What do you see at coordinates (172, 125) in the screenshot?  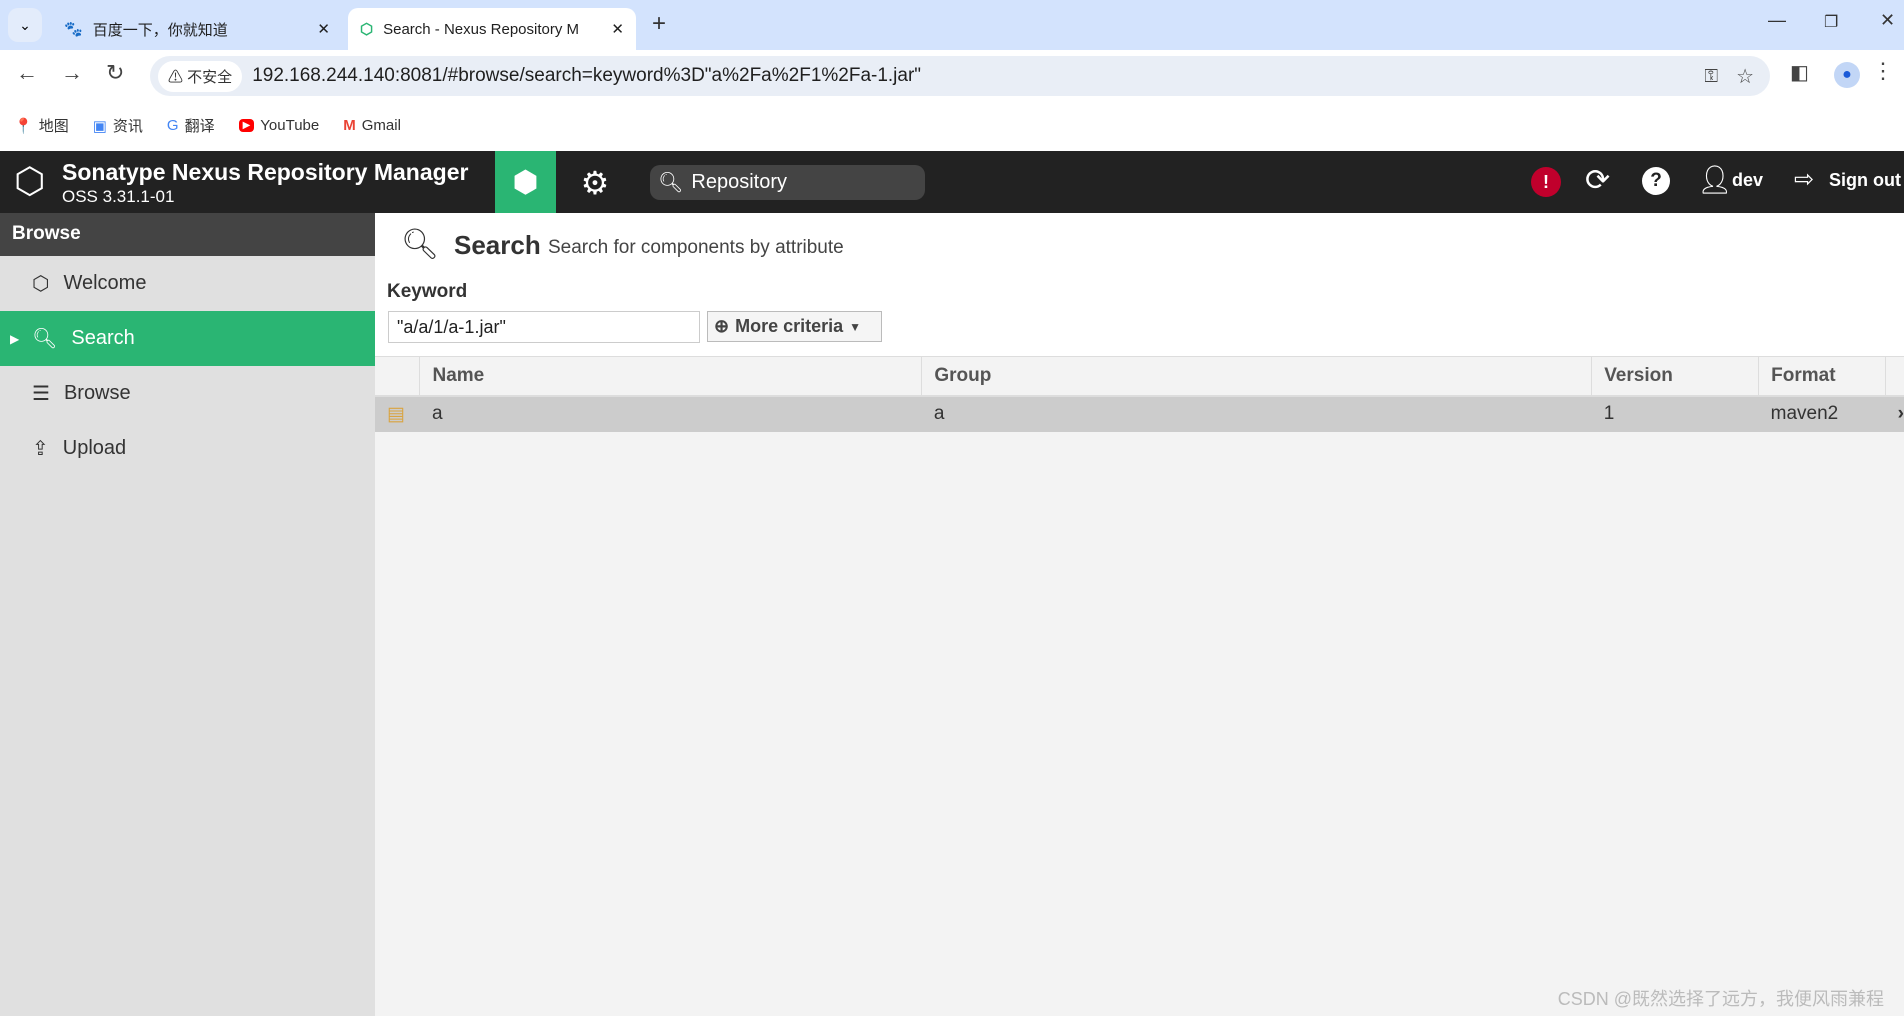 I see `translate-icon: G` at bounding box center [172, 125].